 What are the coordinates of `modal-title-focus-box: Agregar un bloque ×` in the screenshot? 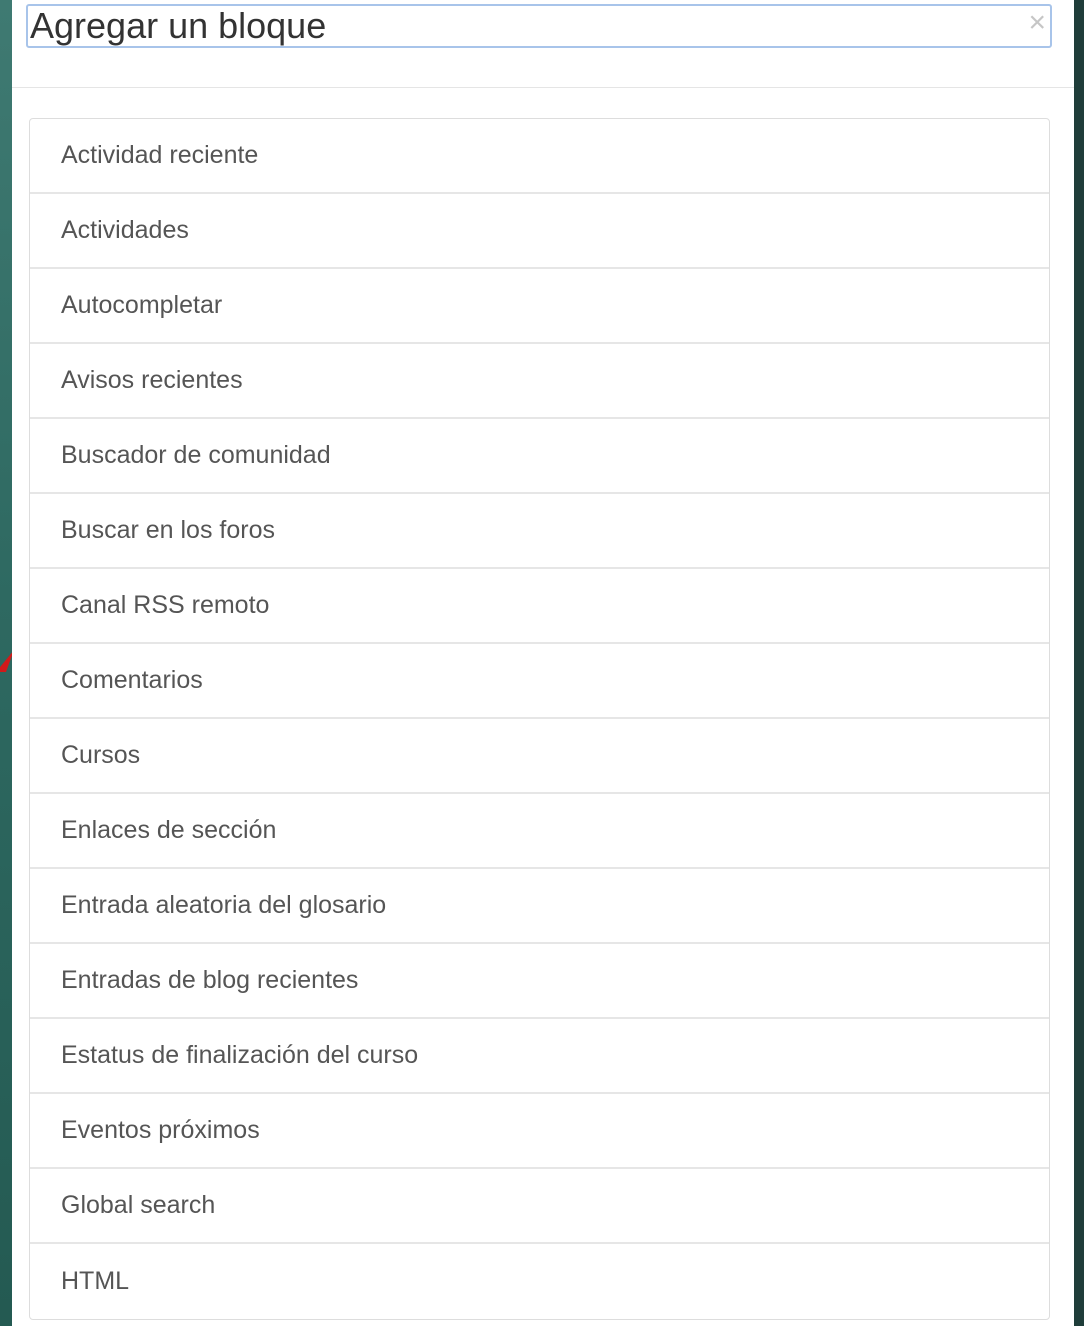 It's located at (539, 26).